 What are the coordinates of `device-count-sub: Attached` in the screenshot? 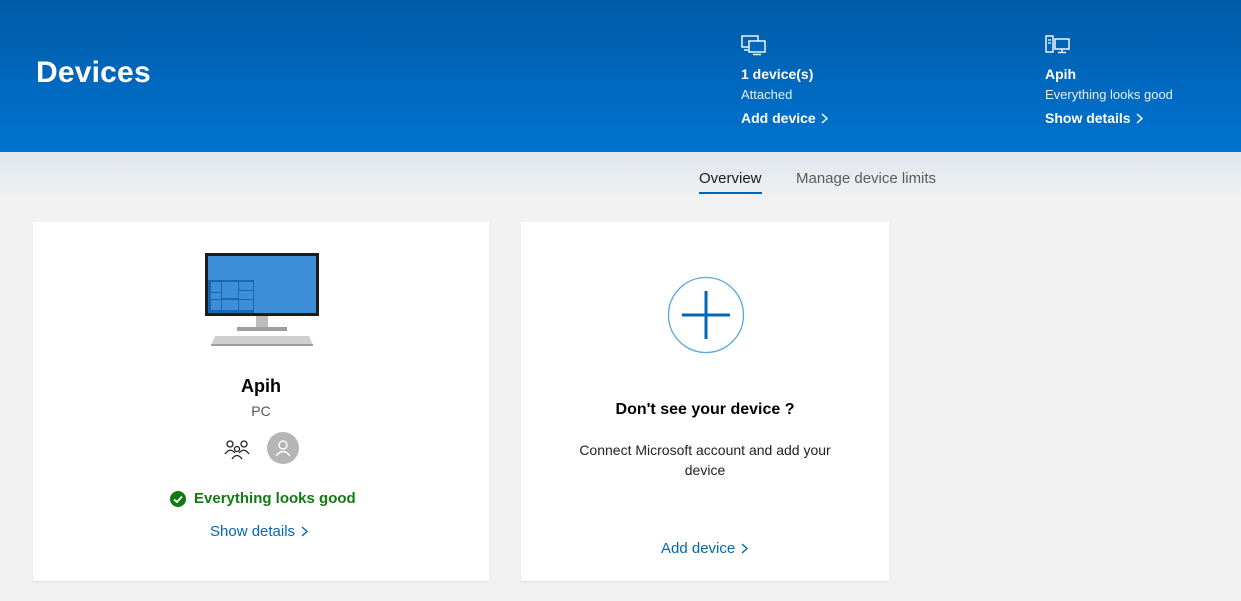 It's located at (767, 94).